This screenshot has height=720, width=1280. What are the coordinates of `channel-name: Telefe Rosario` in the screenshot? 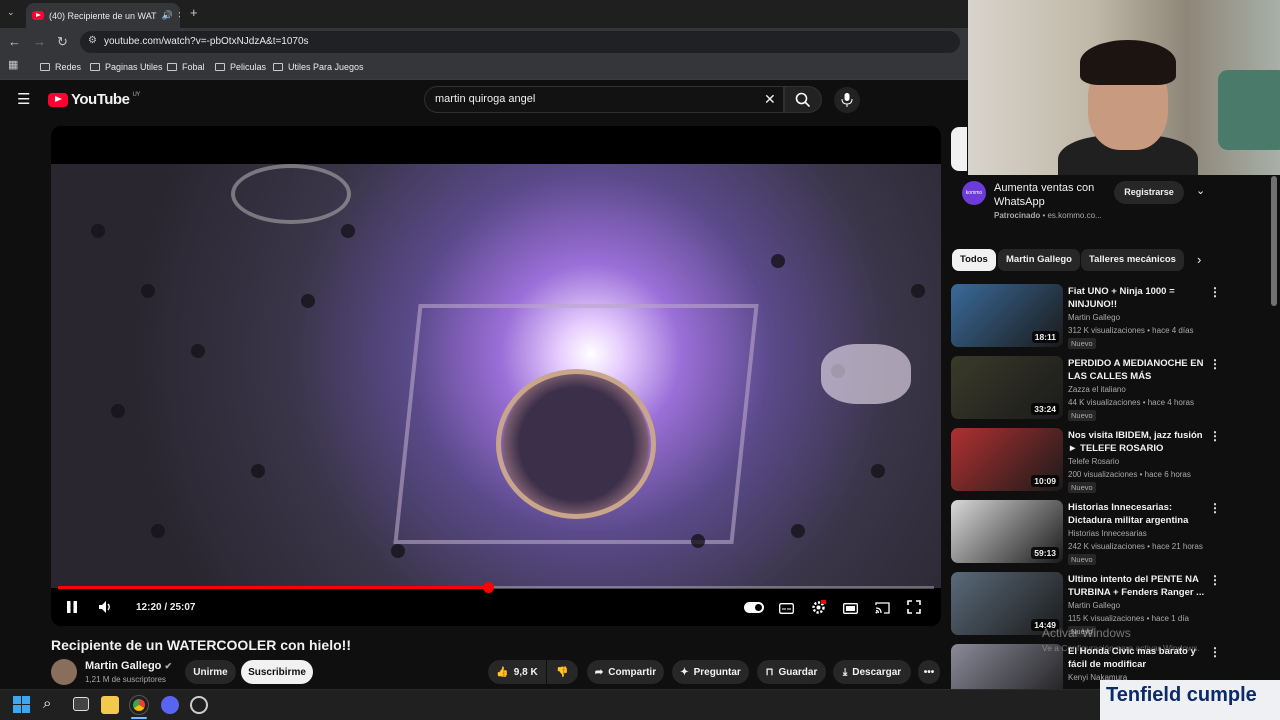 It's located at (1094, 461).